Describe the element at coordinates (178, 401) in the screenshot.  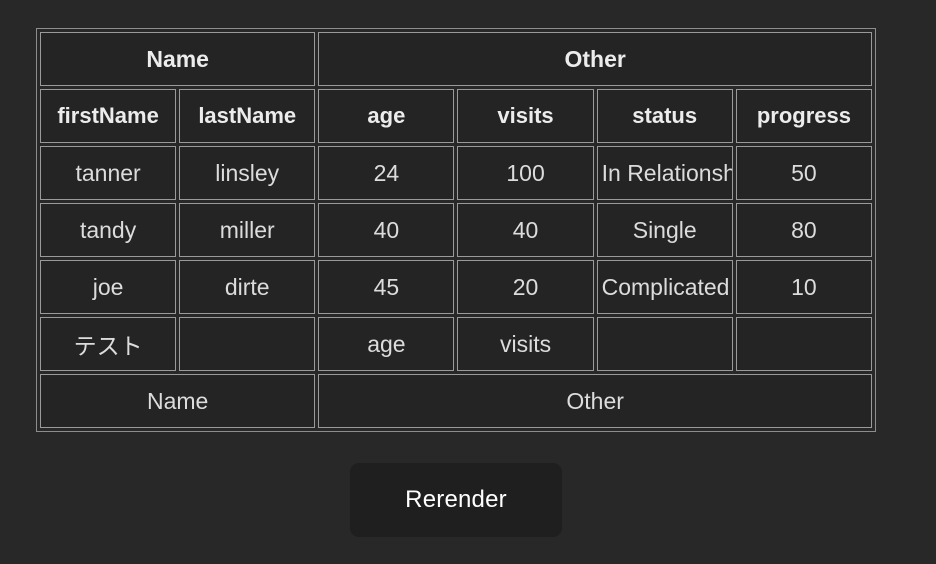
I see `footer-group-name: Name` at that location.